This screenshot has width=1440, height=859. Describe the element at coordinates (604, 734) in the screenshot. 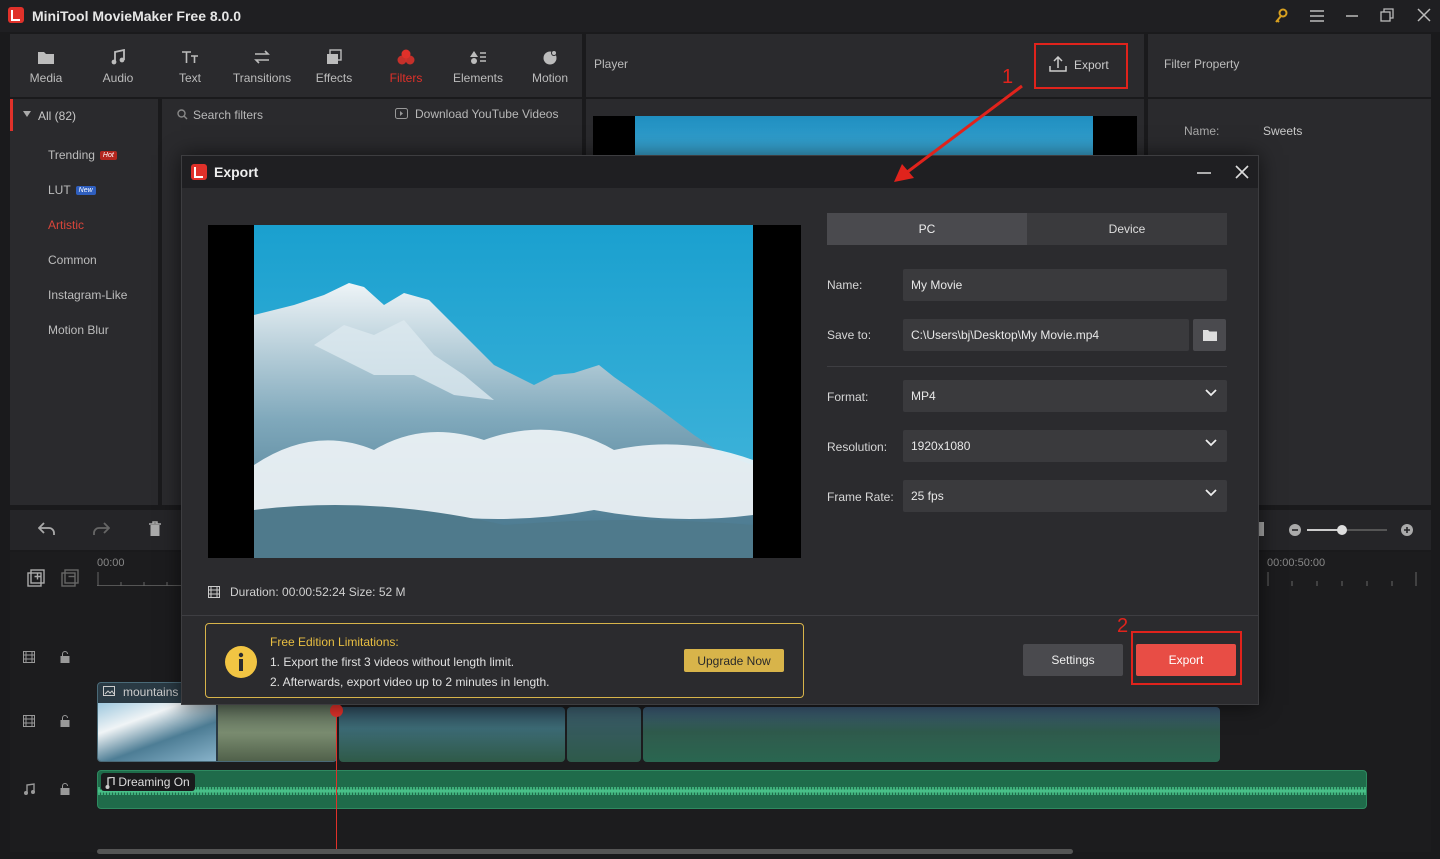

I see `video-clip-small` at that location.